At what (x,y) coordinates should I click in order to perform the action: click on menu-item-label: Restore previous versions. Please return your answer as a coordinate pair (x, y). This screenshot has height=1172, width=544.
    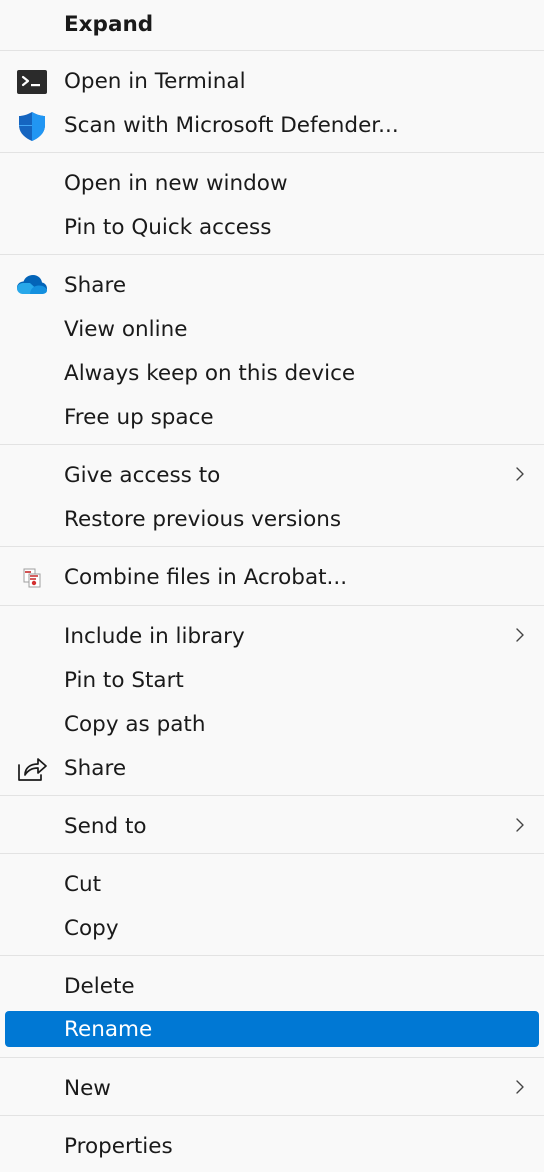
    Looking at the image, I should click on (203, 519).